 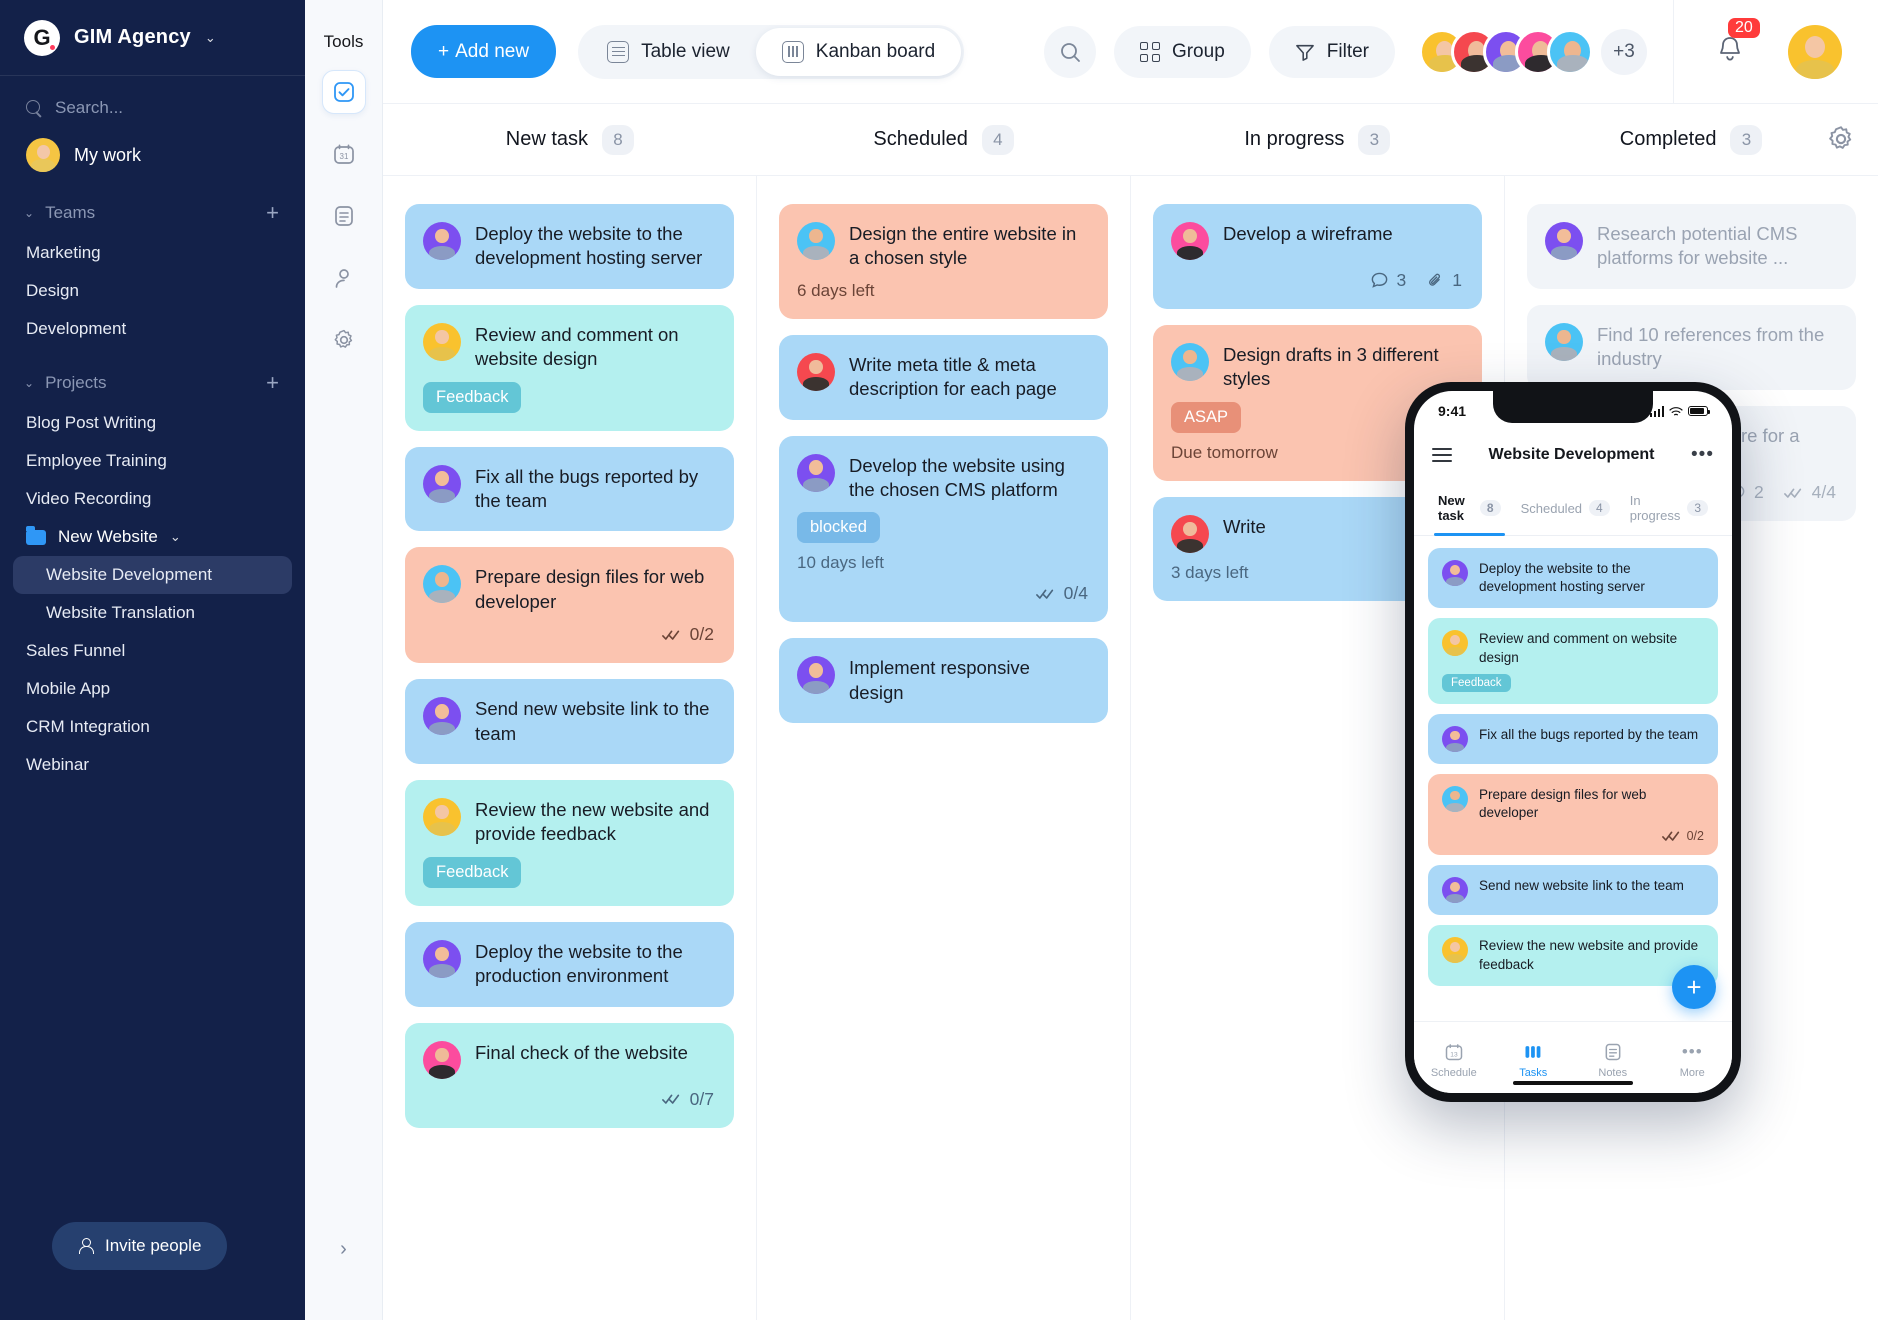 I want to click on phone-tab-schedule: 13 Schedule, so click(x=1454, y=1060).